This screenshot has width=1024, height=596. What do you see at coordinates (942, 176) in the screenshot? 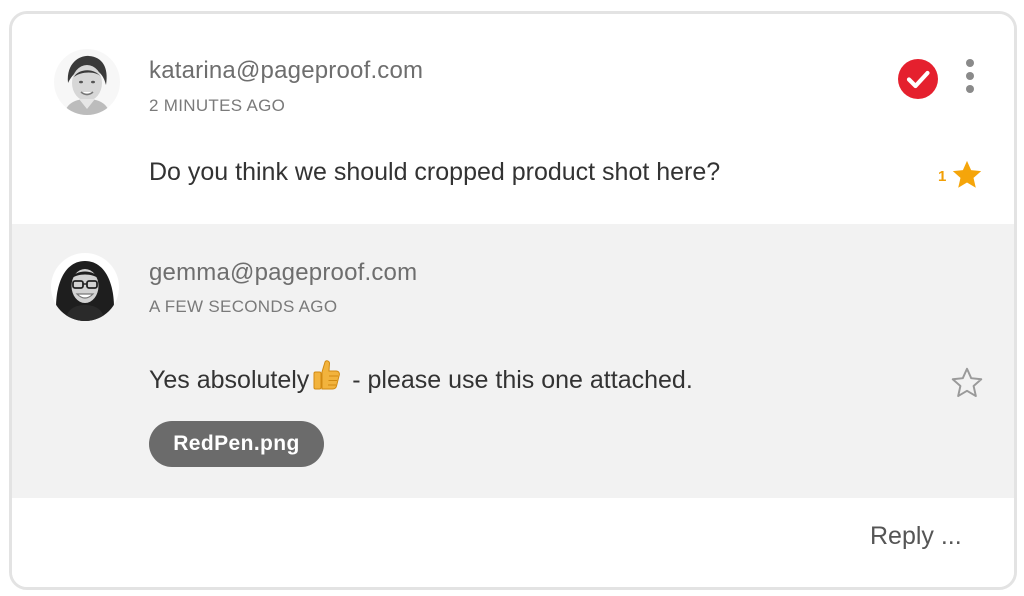
I see `star-count: 1` at bounding box center [942, 176].